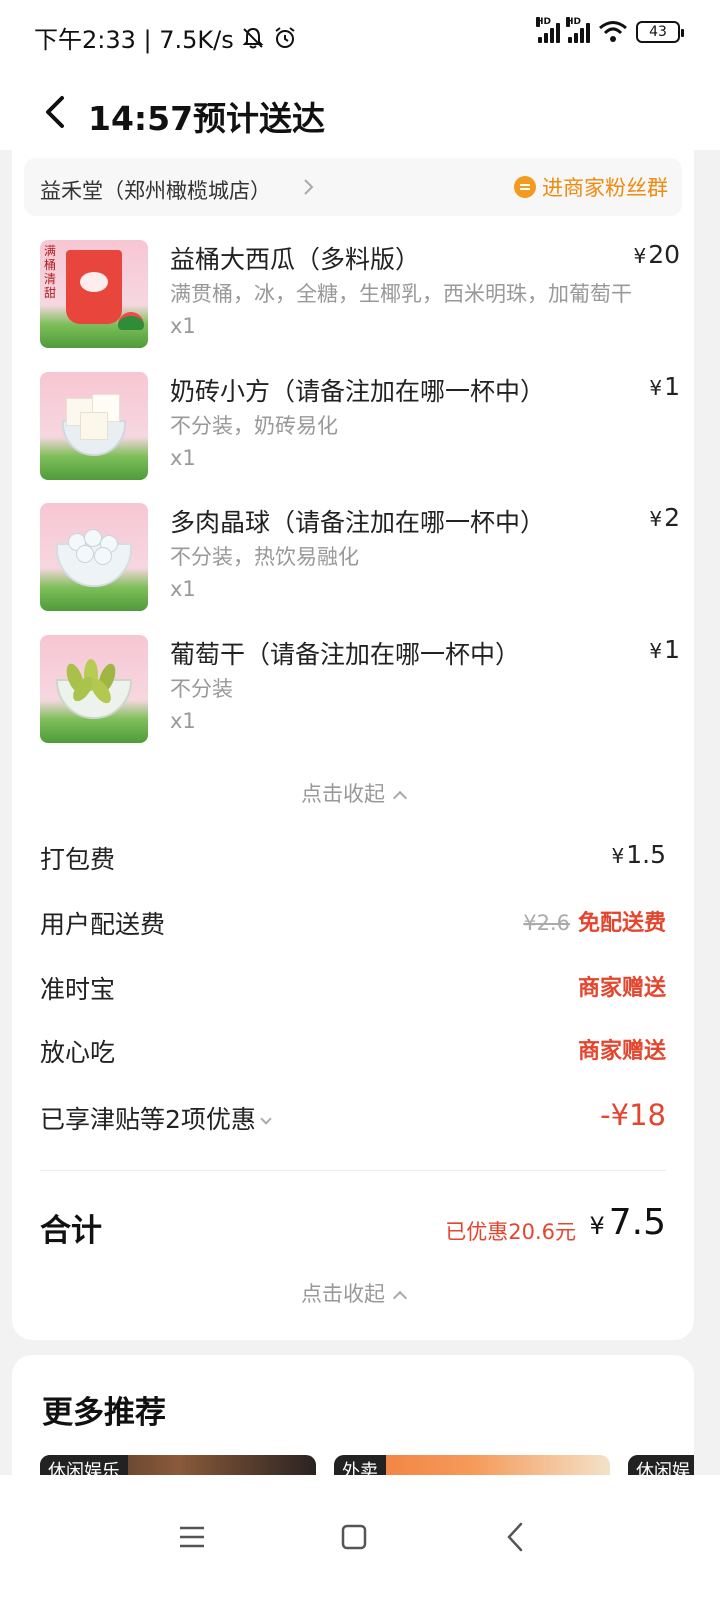  I want to click on menu-icon, so click(192, 1537).